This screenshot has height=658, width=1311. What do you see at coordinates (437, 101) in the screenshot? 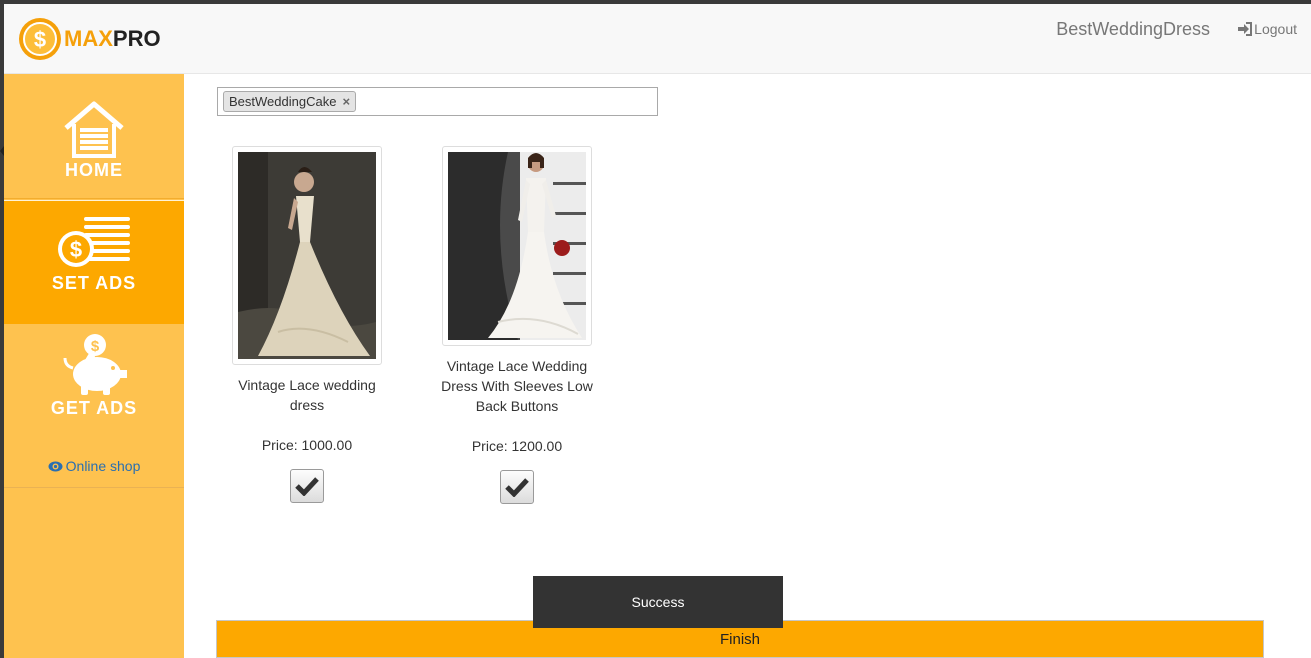
I see `tags-input: BestWeddingCake ×` at bounding box center [437, 101].